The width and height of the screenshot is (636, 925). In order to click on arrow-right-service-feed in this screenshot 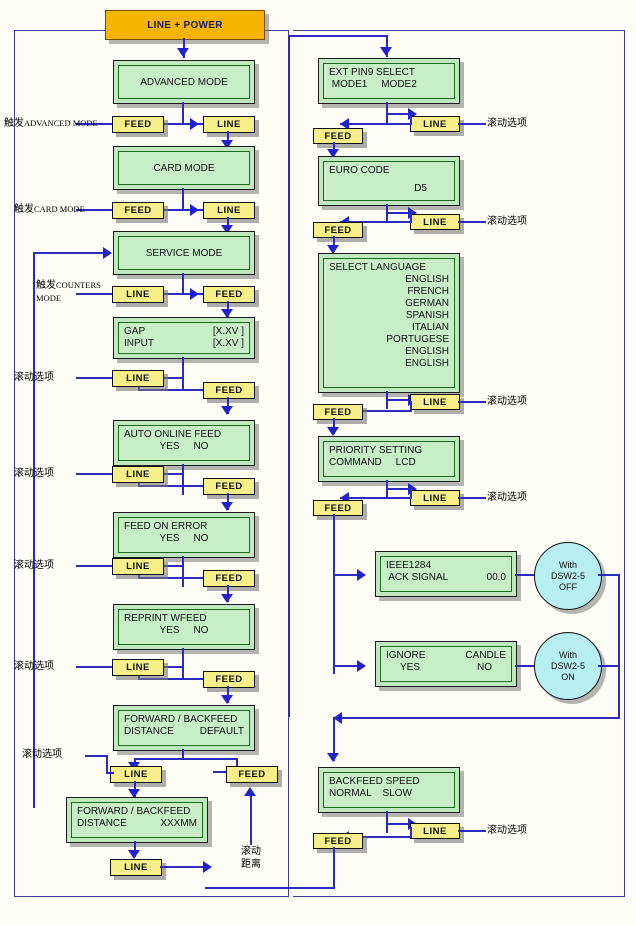, I will do `click(194, 294)`.